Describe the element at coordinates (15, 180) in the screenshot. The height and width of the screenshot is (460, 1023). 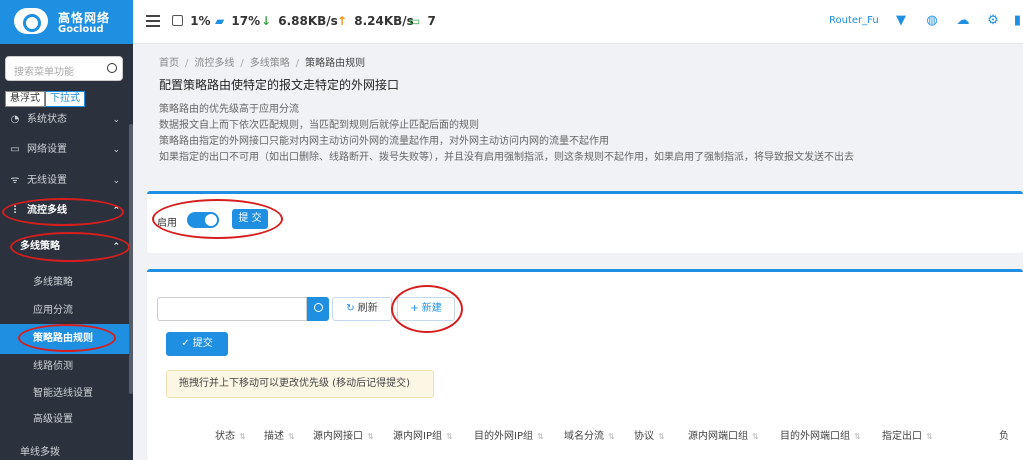
I see `wifi-icon: ᯤ` at that location.